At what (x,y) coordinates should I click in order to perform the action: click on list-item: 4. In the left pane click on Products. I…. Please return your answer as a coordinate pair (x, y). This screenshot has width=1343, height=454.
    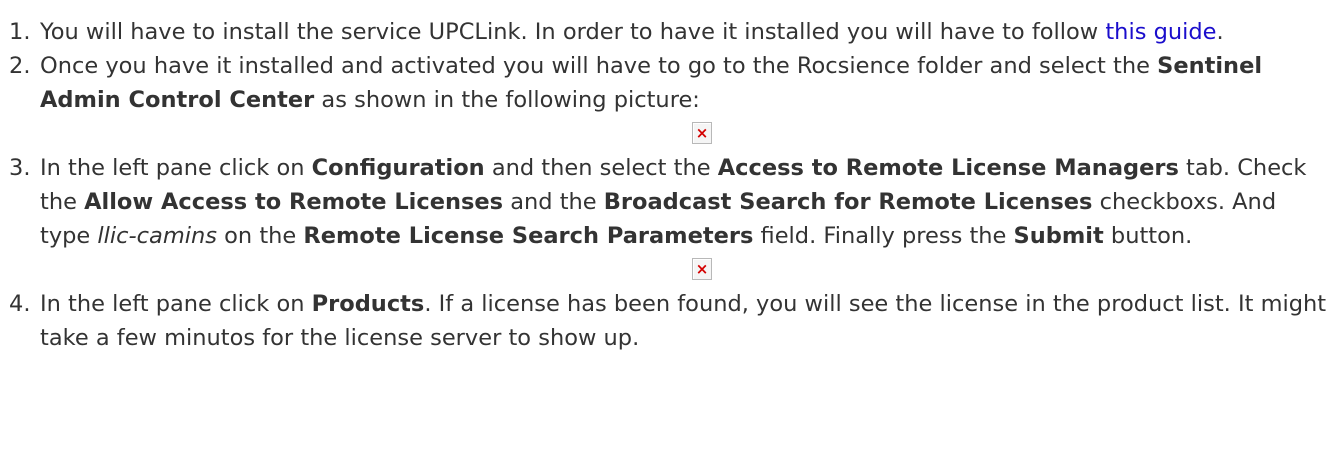
    Looking at the image, I should click on (665, 321).